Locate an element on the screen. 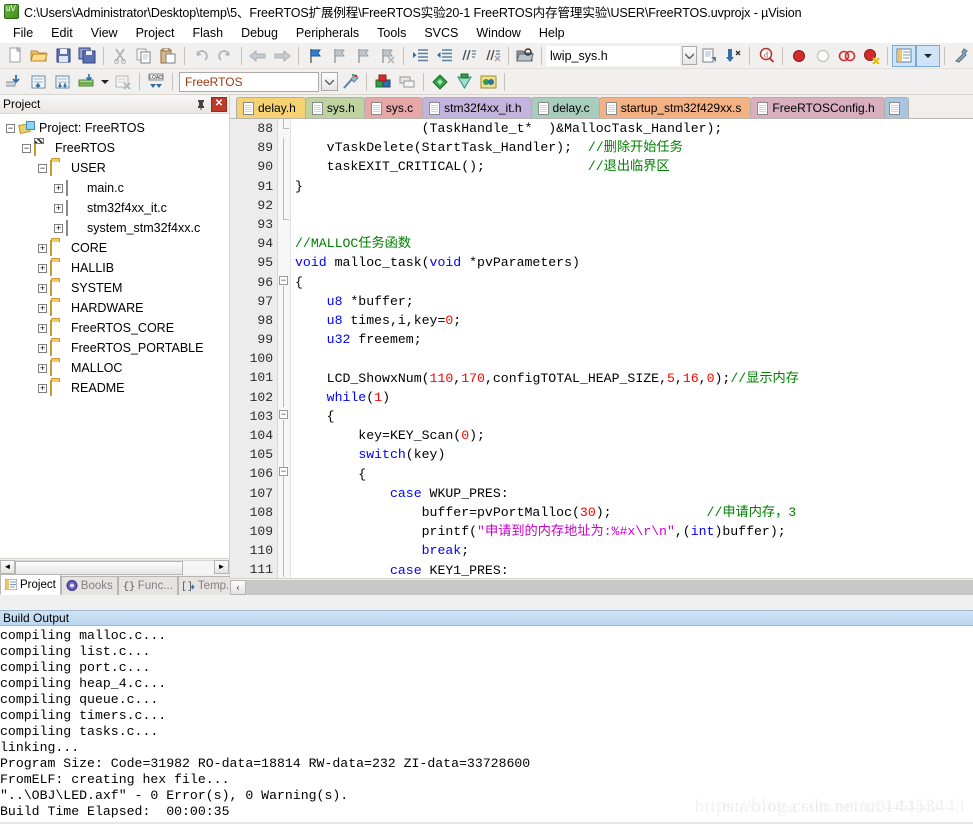 This screenshot has width=973, height=824. bookmark-prev-icon is located at coordinates (339, 56).